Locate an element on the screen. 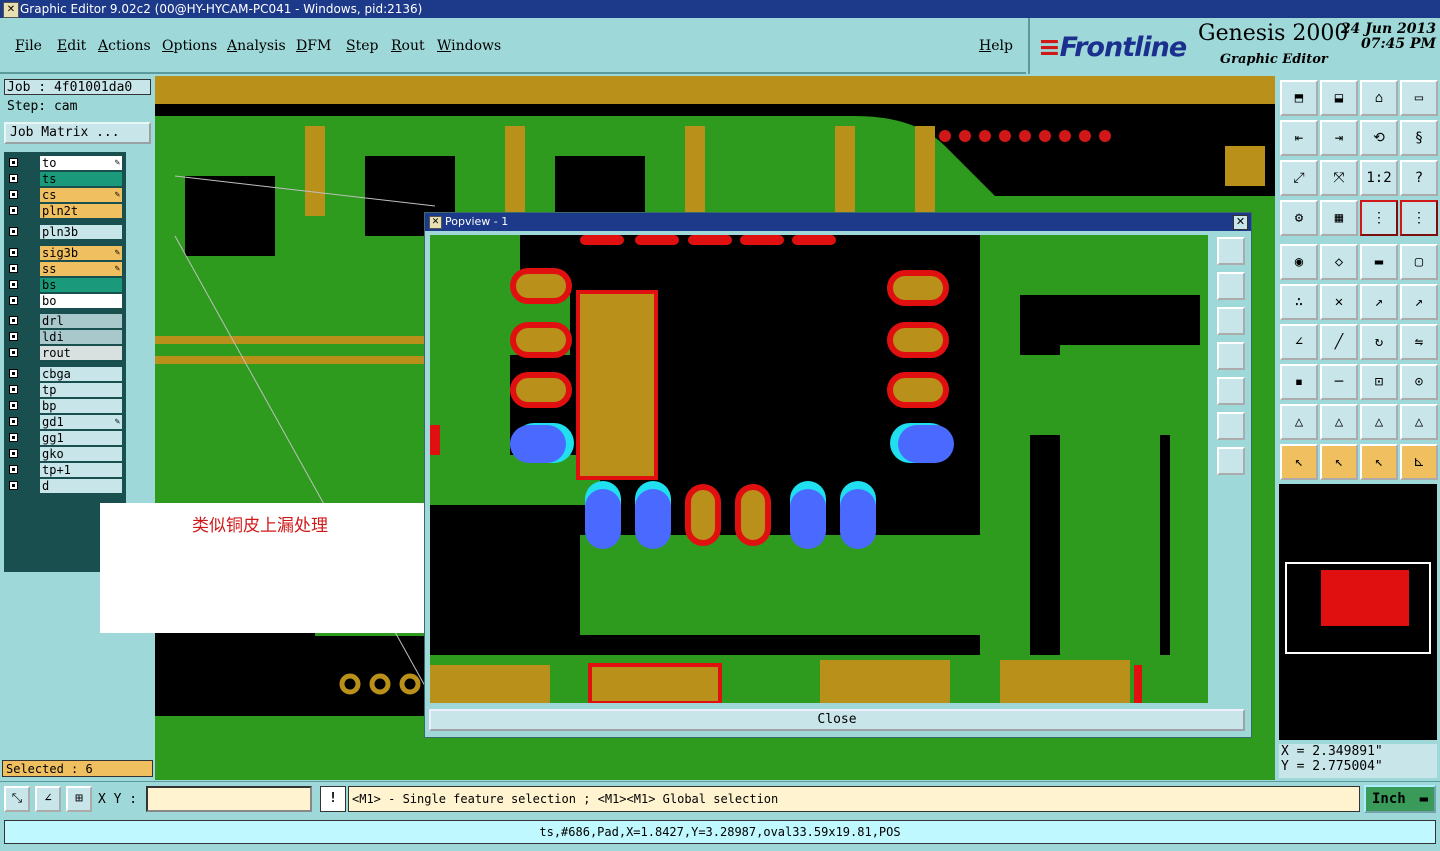 The width and height of the screenshot is (1440, 851). layer-name: gko is located at coordinates (81, 454).